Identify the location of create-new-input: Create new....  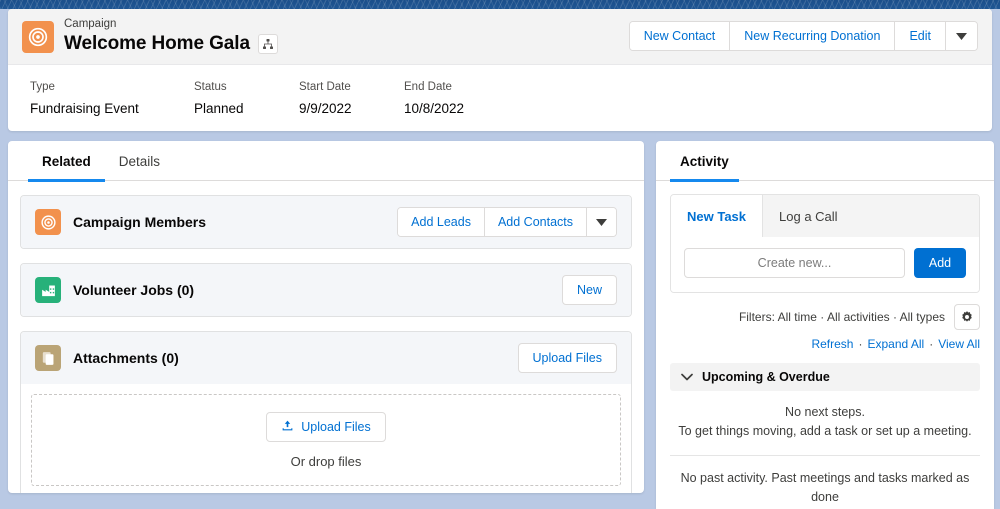
(794, 263).